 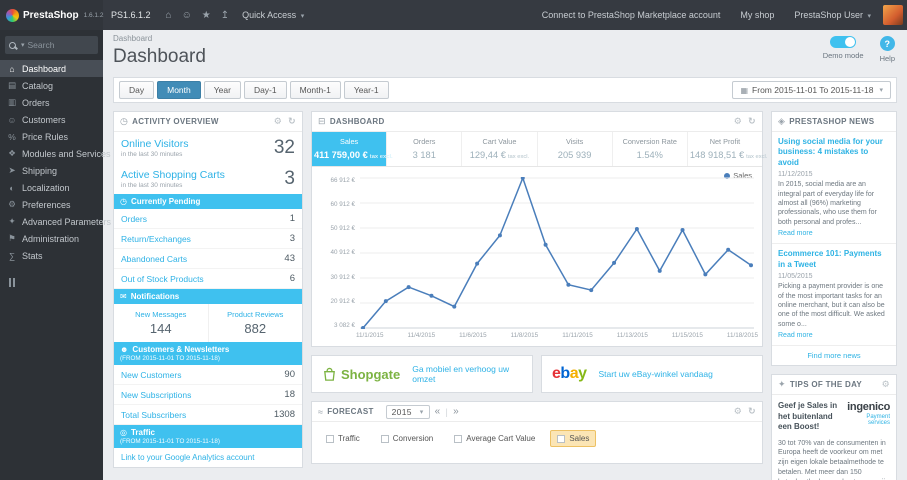 What do you see at coordinates (51, 255) in the screenshot?
I see `sidebar-item-stats: ∑ Stats` at bounding box center [51, 255].